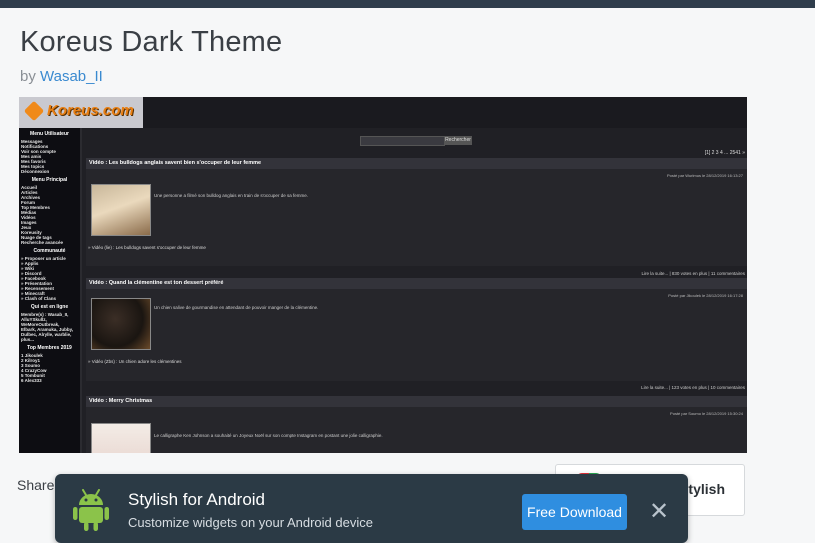 This screenshot has height=543, width=815. I want to click on toast-subtitle: Customize widgets on your Android device, so click(250, 522).